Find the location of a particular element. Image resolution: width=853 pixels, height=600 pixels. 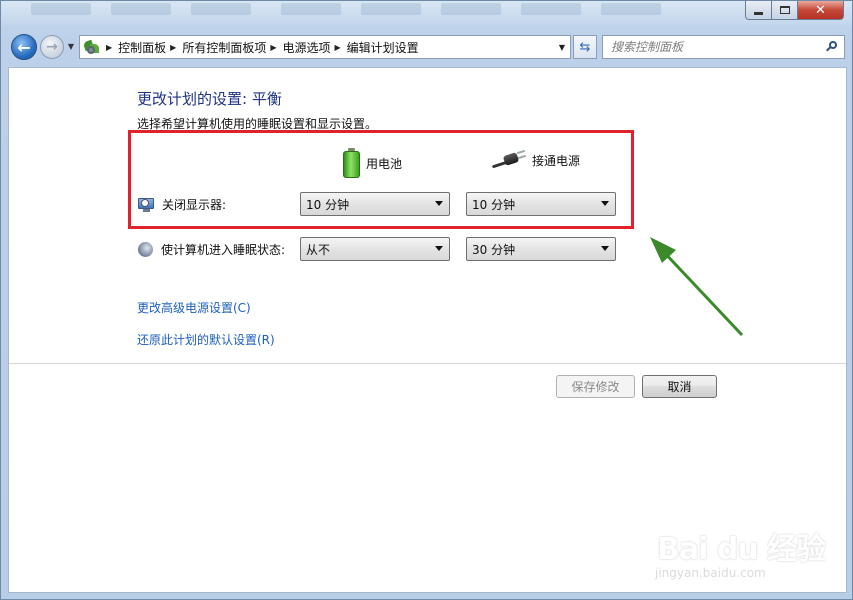

annotation-highlight-box is located at coordinates (381, 179).